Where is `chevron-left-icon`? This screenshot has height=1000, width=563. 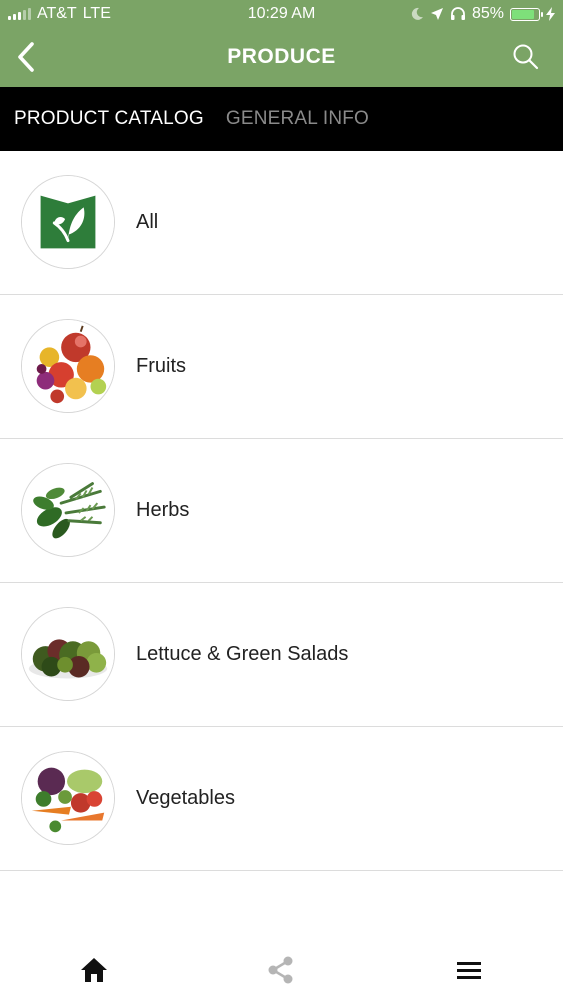
chevron-left-icon is located at coordinates (26, 57).